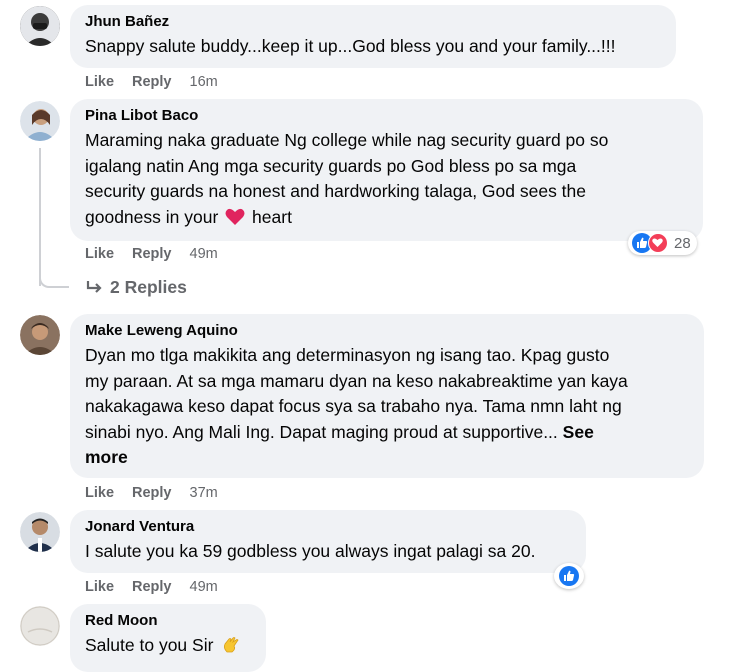  What do you see at coordinates (168, 621) in the screenshot?
I see `comment-author: Red Moon` at bounding box center [168, 621].